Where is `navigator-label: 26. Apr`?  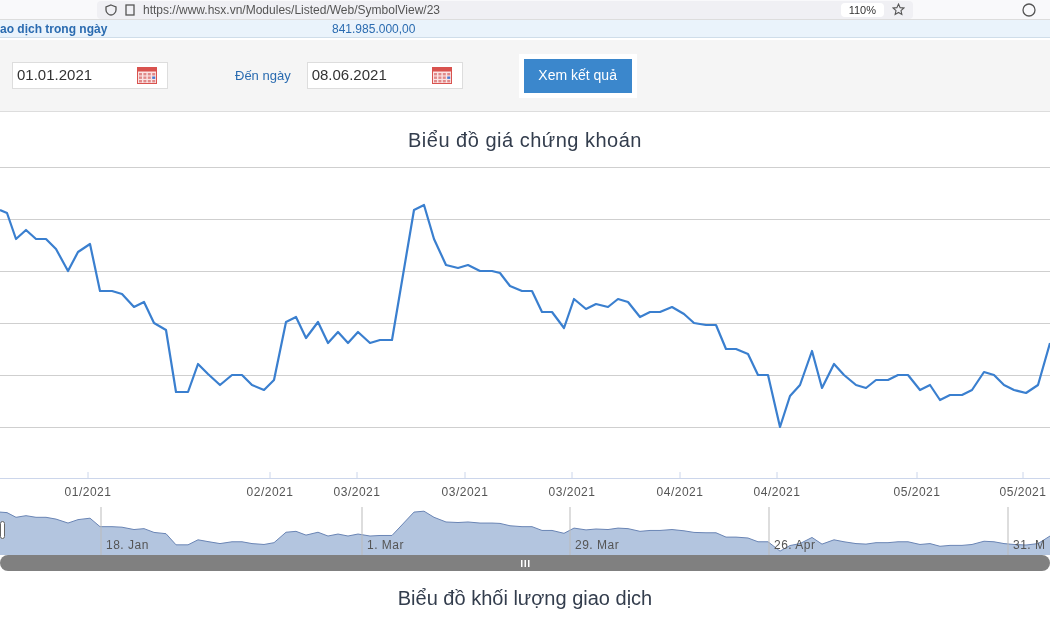 navigator-label: 26. Apr is located at coordinates (795, 545).